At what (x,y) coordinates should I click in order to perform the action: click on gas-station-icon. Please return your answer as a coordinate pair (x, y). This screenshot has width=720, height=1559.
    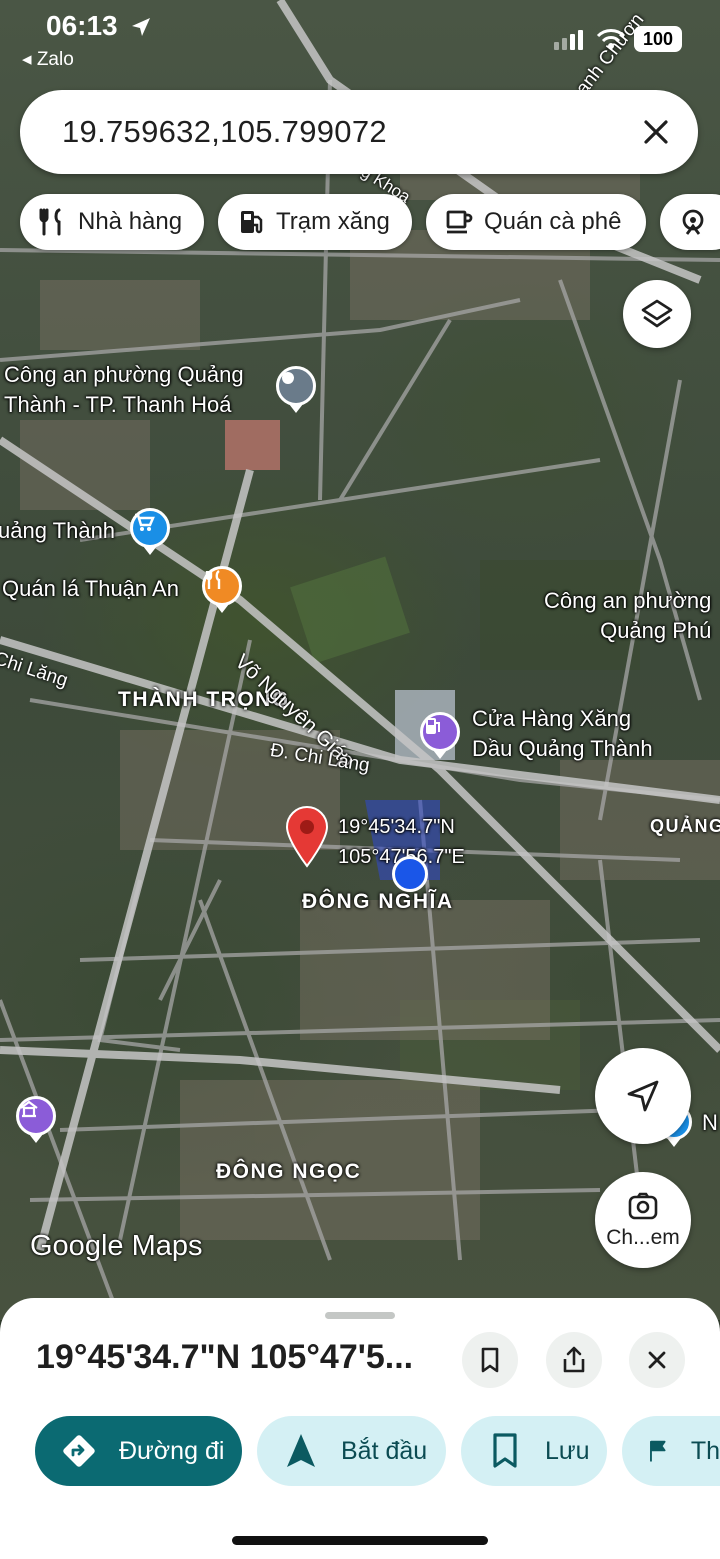
    Looking at the image, I should click on (252, 222).